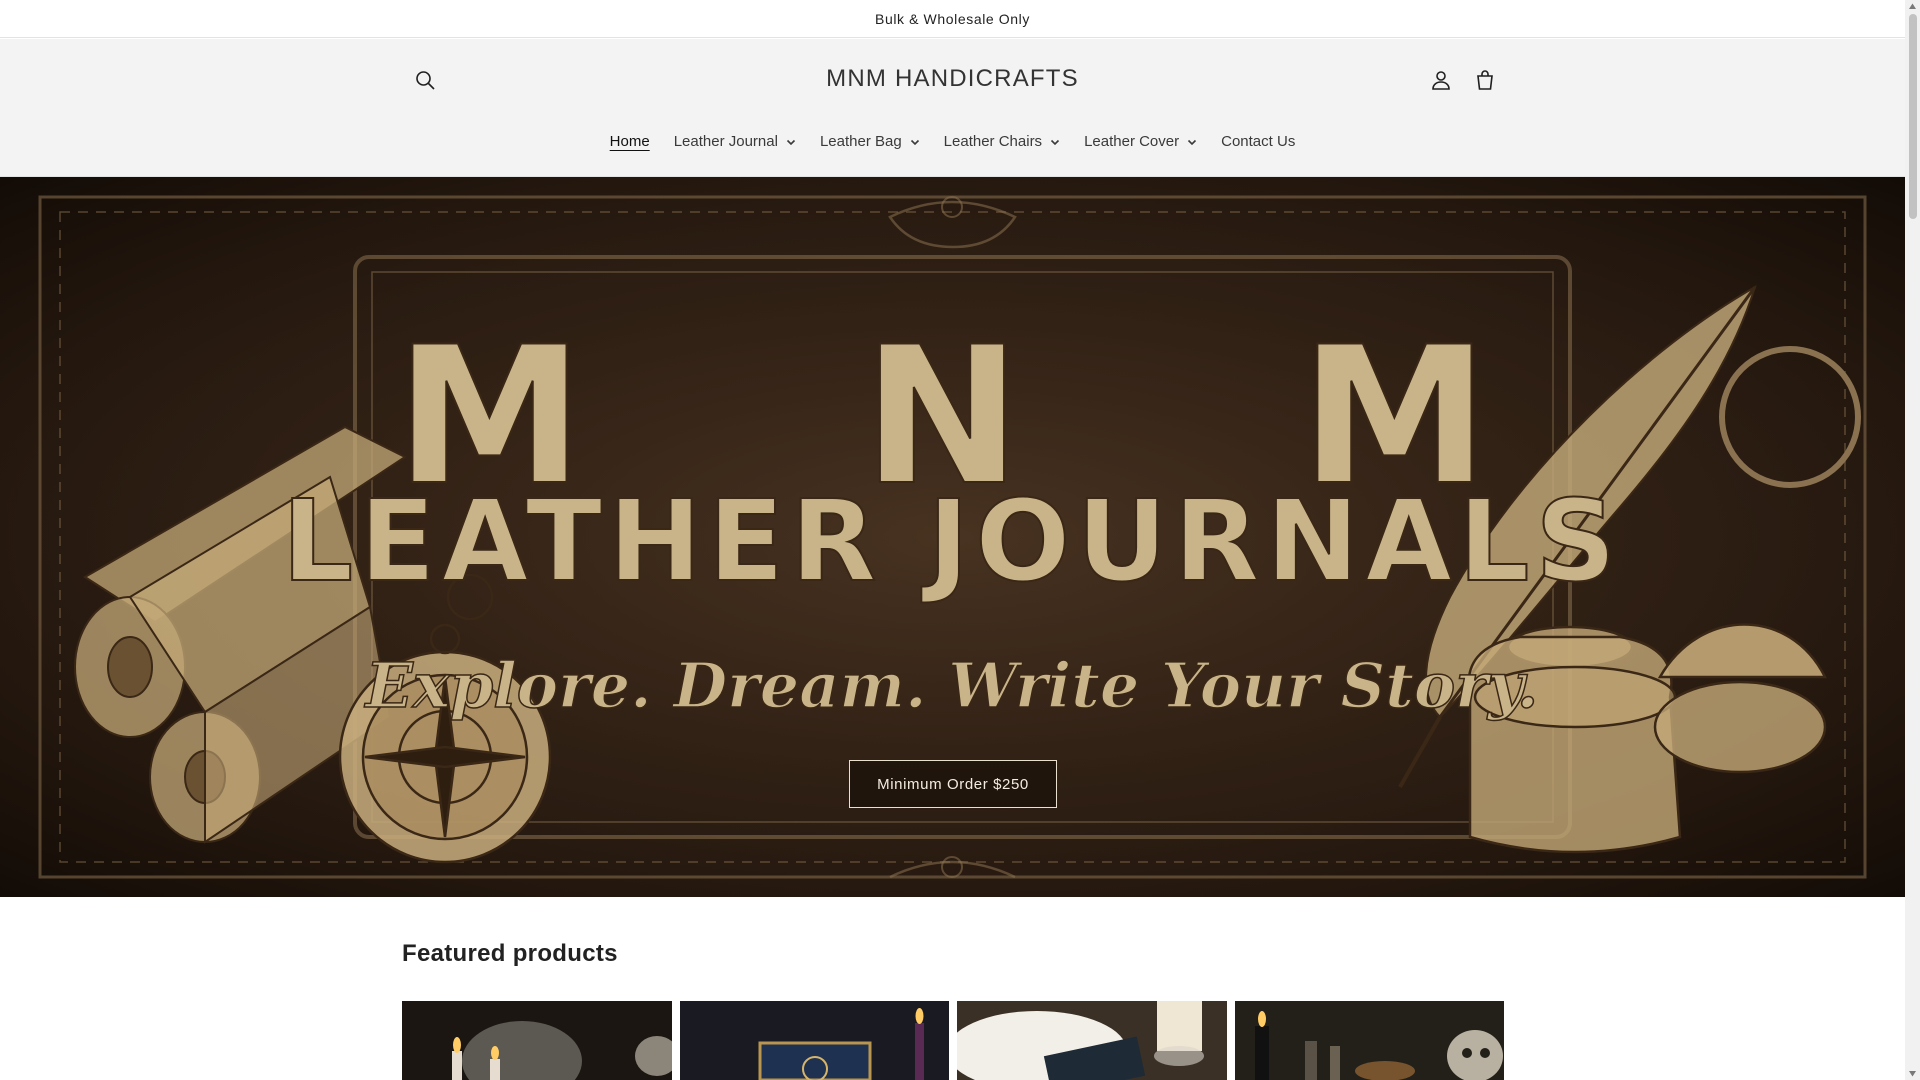 The image size is (1920, 1080). What do you see at coordinates (860, 141) in the screenshot?
I see `nav-item-label: Leather Bag` at bounding box center [860, 141].